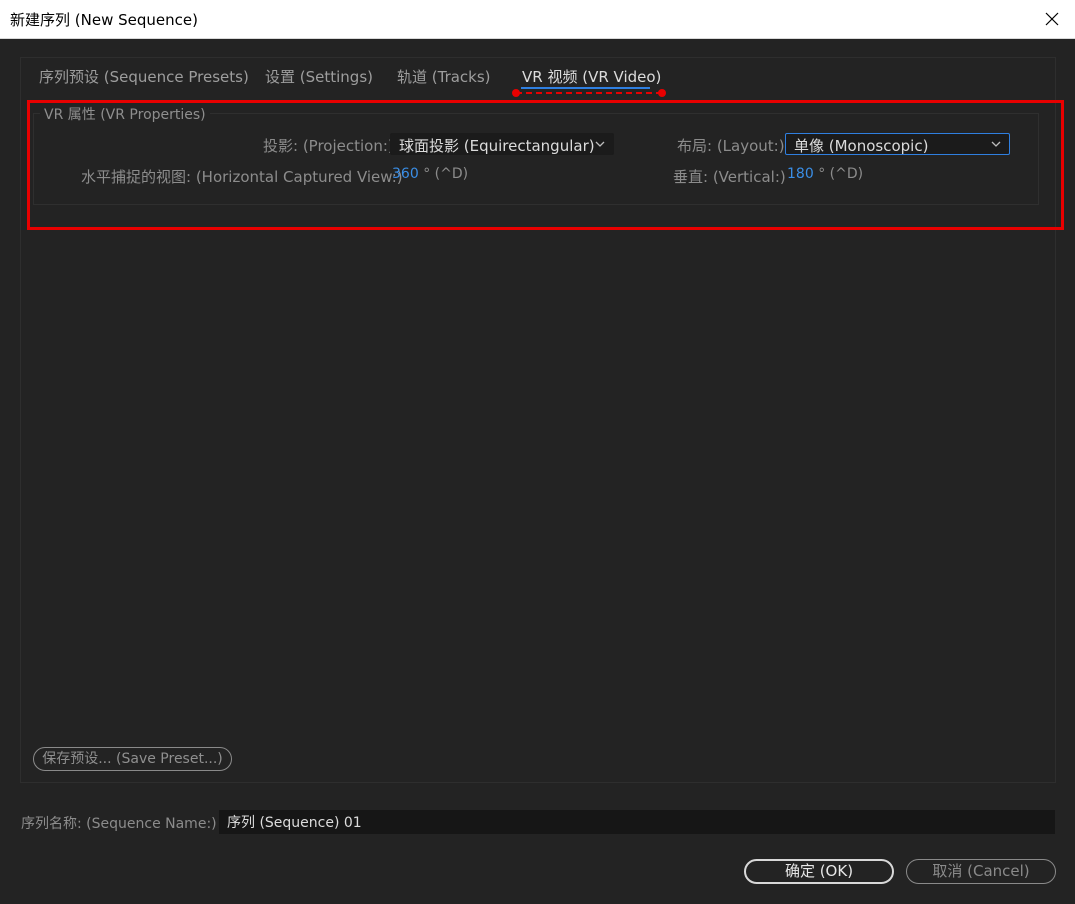  What do you see at coordinates (119, 824) in the screenshot?
I see `sequence-name-label: 序列名称: (Sequence Name:)` at bounding box center [119, 824].